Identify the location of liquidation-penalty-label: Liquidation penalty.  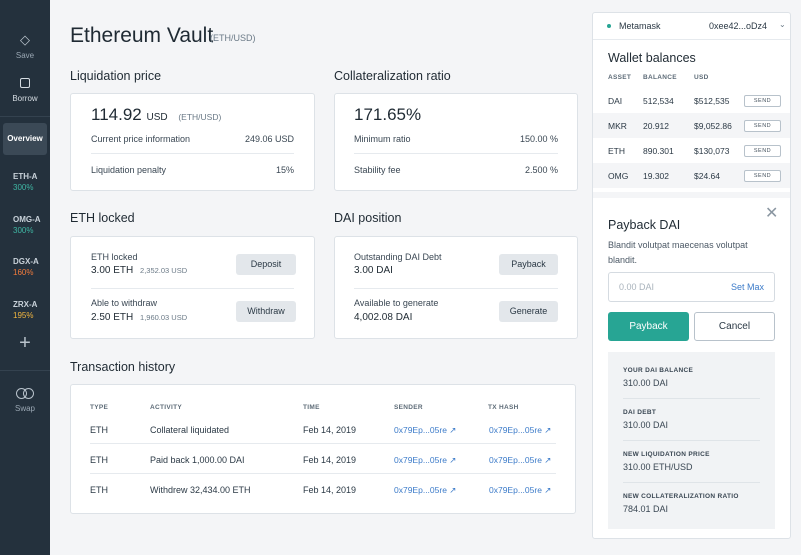
(129, 170).